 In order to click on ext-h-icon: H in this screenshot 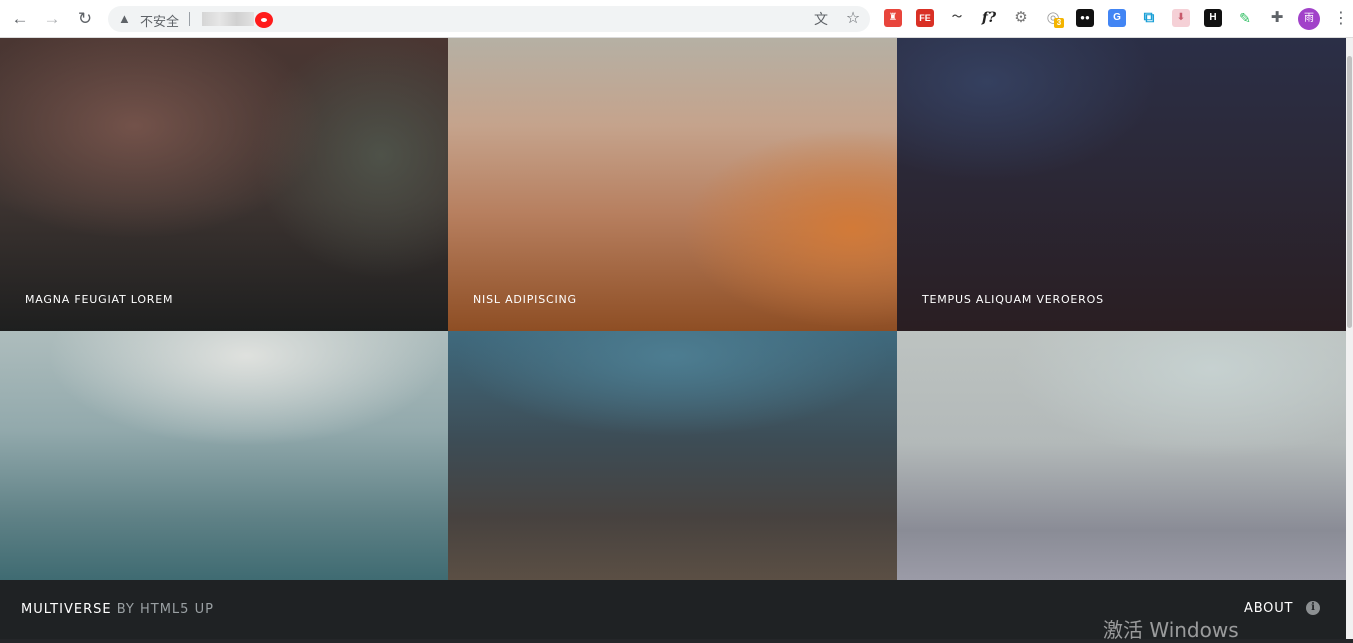, I will do `click(1213, 18)`.